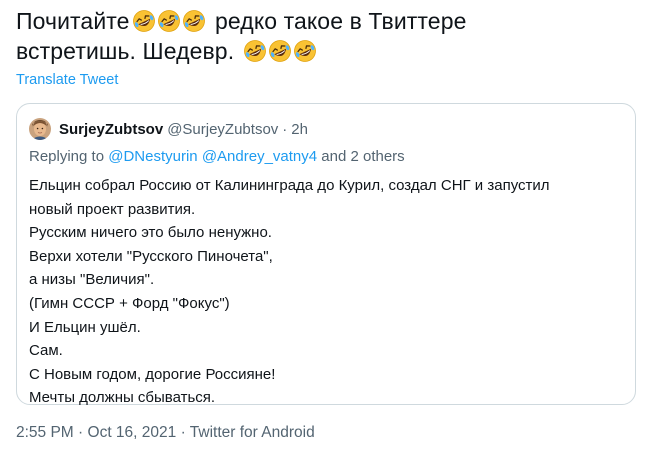  What do you see at coordinates (73, 21) in the screenshot?
I see `tweet-text-start: Почитайте` at bounding box center [73, 21].